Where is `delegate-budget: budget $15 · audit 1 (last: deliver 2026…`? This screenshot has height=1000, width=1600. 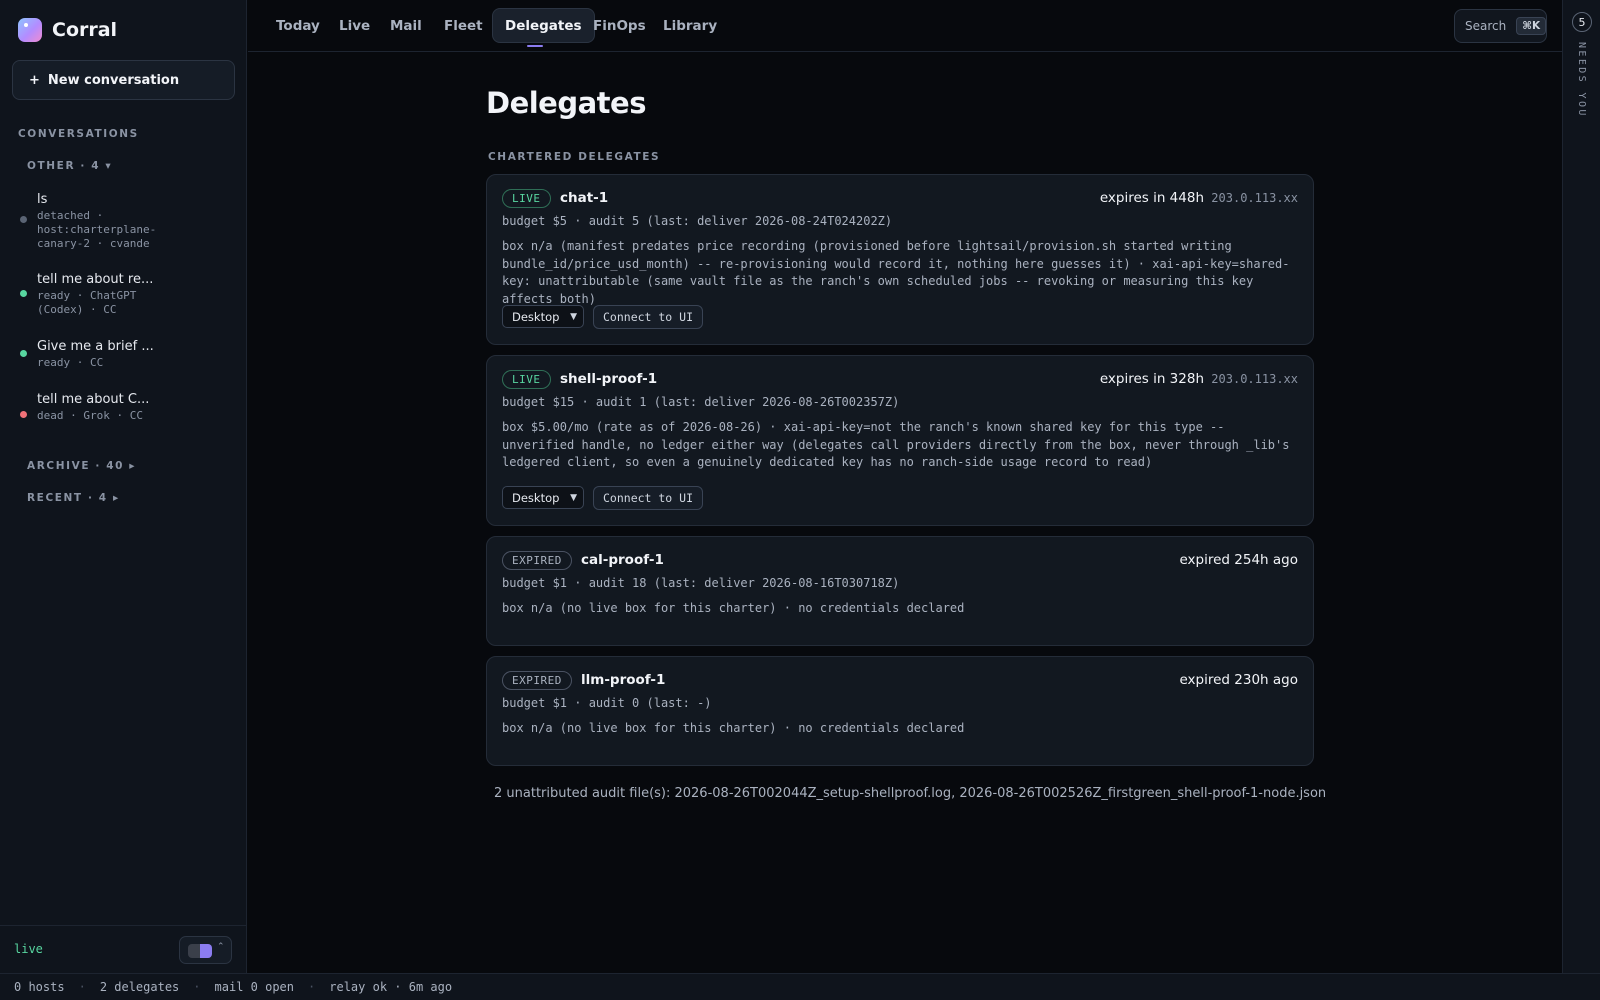
delegate-budget: budget $15 · audit 1 (last: deliver 2026… is located at coordinates (701, 402).